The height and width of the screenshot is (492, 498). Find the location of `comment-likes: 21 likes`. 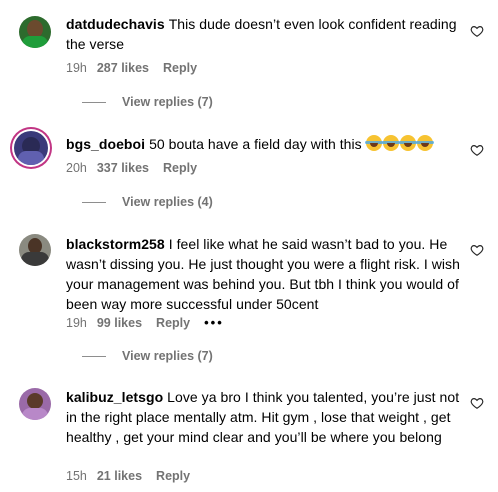

comment-likes: 21 likes is located at coordinates (119, 476).